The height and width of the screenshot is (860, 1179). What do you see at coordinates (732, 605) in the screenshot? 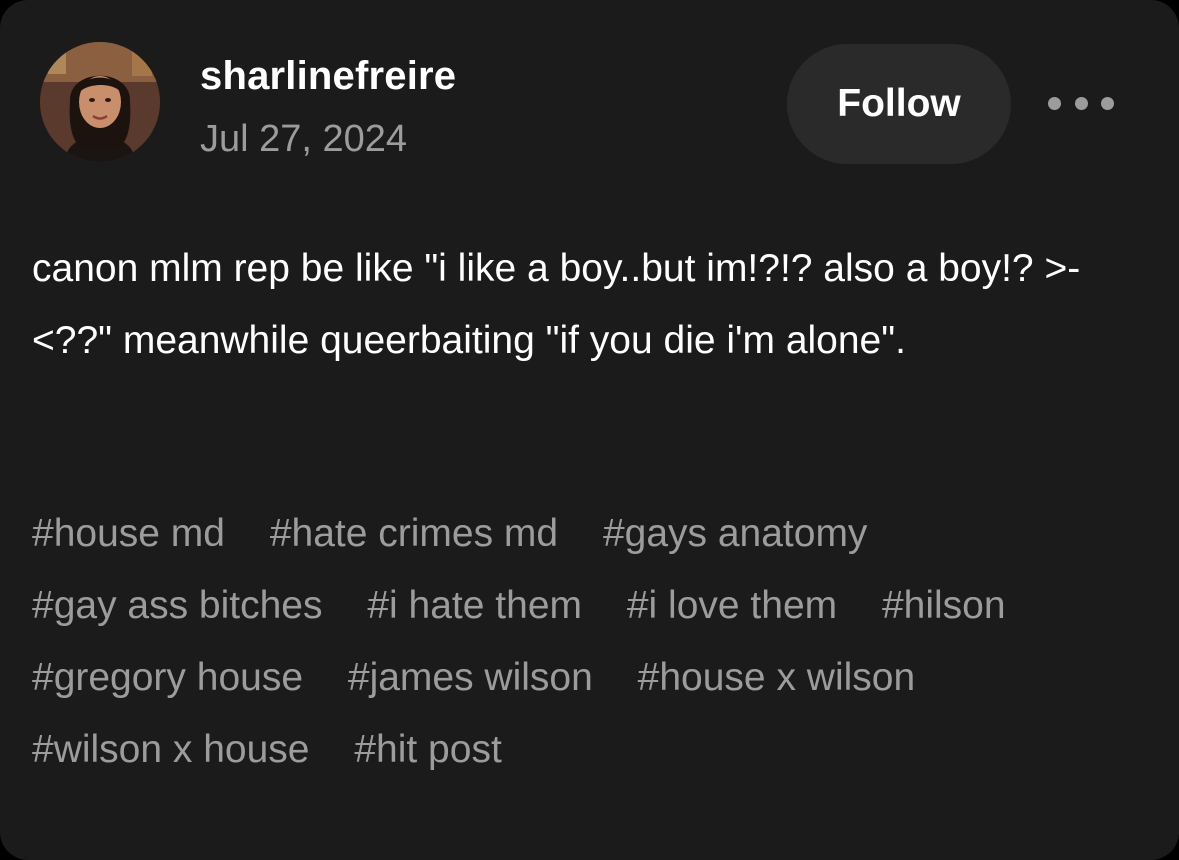
I see `tag-link: #i love them` at bounding box center [732, 605].